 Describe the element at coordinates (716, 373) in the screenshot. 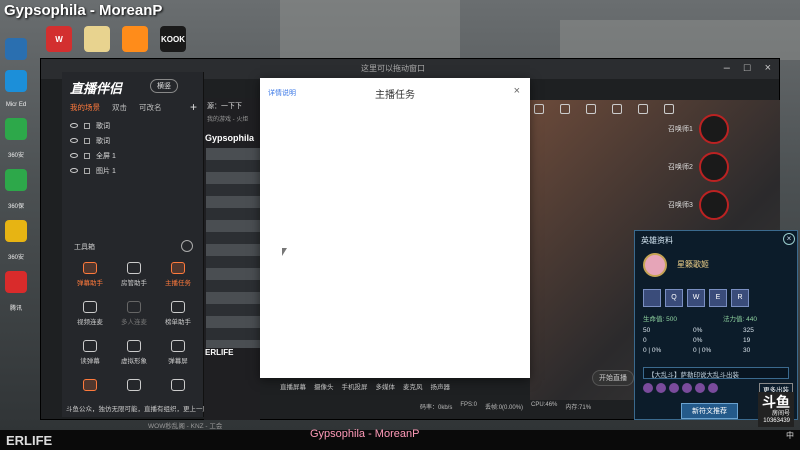

I see `build-selector: 【大乱斗】萨勒印说大乱斗出装` at that location.